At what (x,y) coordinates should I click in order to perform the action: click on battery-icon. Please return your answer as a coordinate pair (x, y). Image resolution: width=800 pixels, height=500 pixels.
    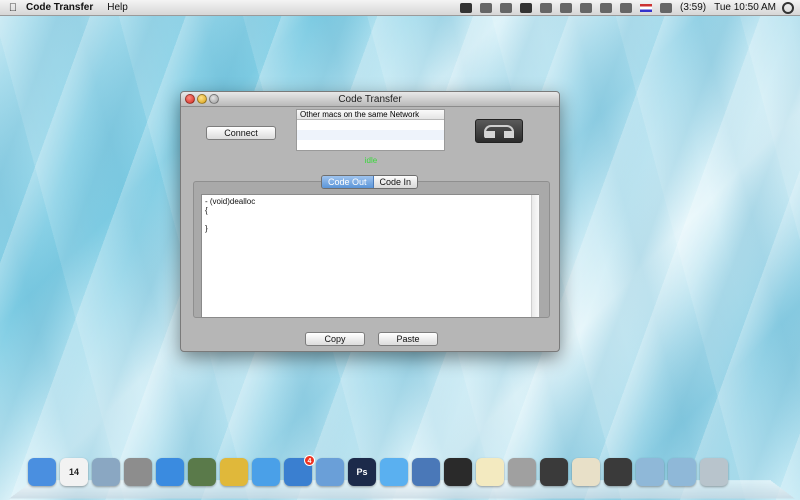
    Looking at the image, I should click on (665, 7).